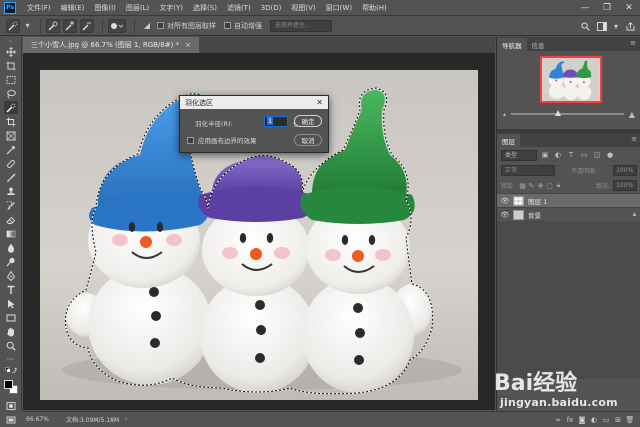 This screenshot has width=640, height=427. What do you see at coordinates (374, 8) in the screenshot?
I see `menu-help: 帮助(H)` at bounding box center [374, 8].